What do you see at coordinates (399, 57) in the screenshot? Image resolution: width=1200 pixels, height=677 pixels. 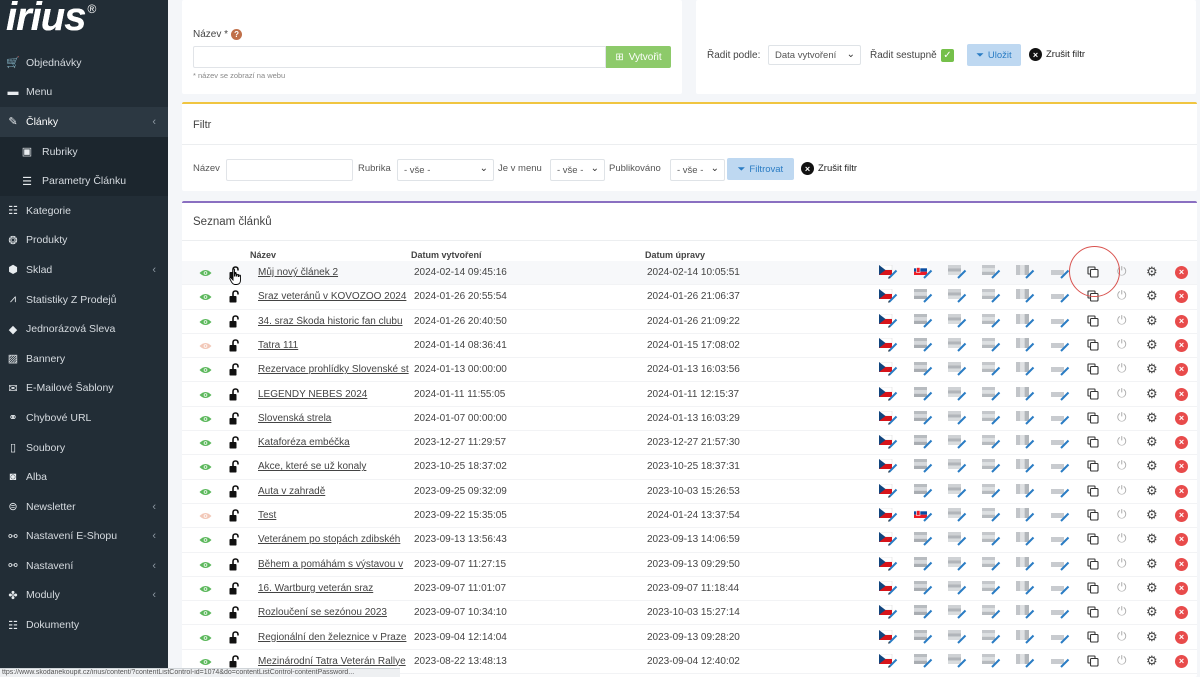 I see `title-input` at bounding box center [399, 57].